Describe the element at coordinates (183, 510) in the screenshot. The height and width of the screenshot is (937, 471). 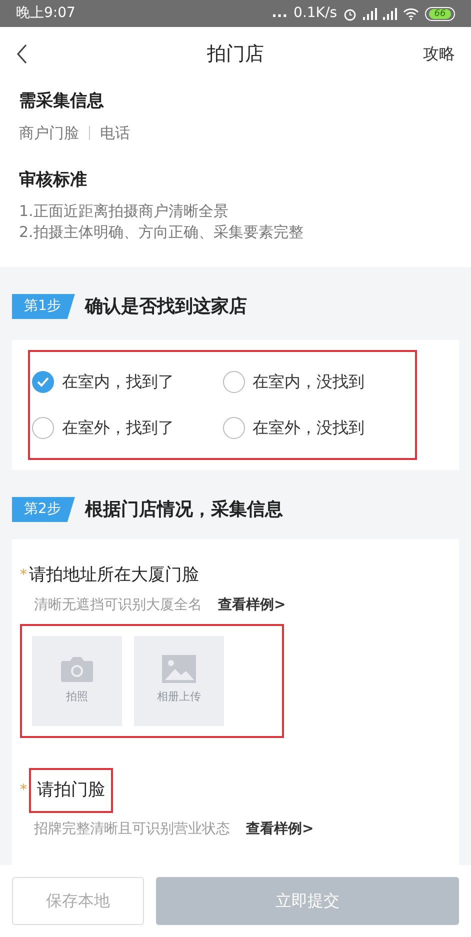
I see `step-title: 根据门店情况，采集信息` at that location.